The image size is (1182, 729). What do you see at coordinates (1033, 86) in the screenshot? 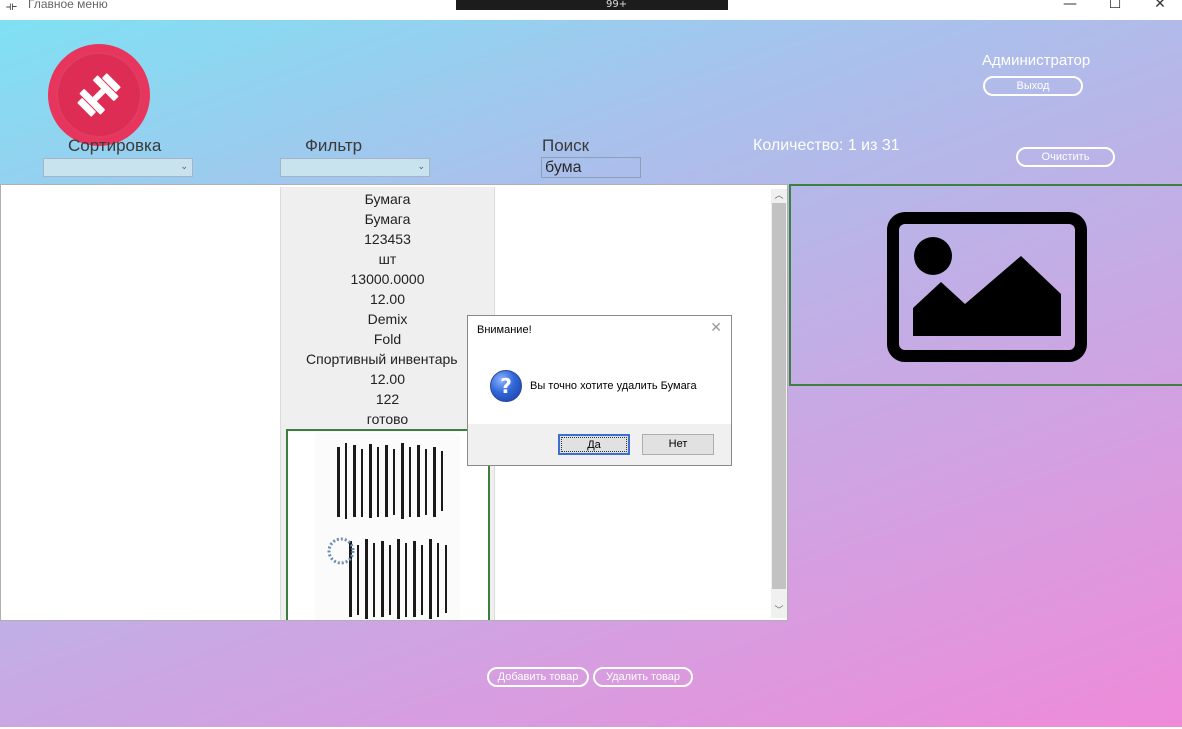
I see `logout-button: Выход` at bounding box center [1033, 86].